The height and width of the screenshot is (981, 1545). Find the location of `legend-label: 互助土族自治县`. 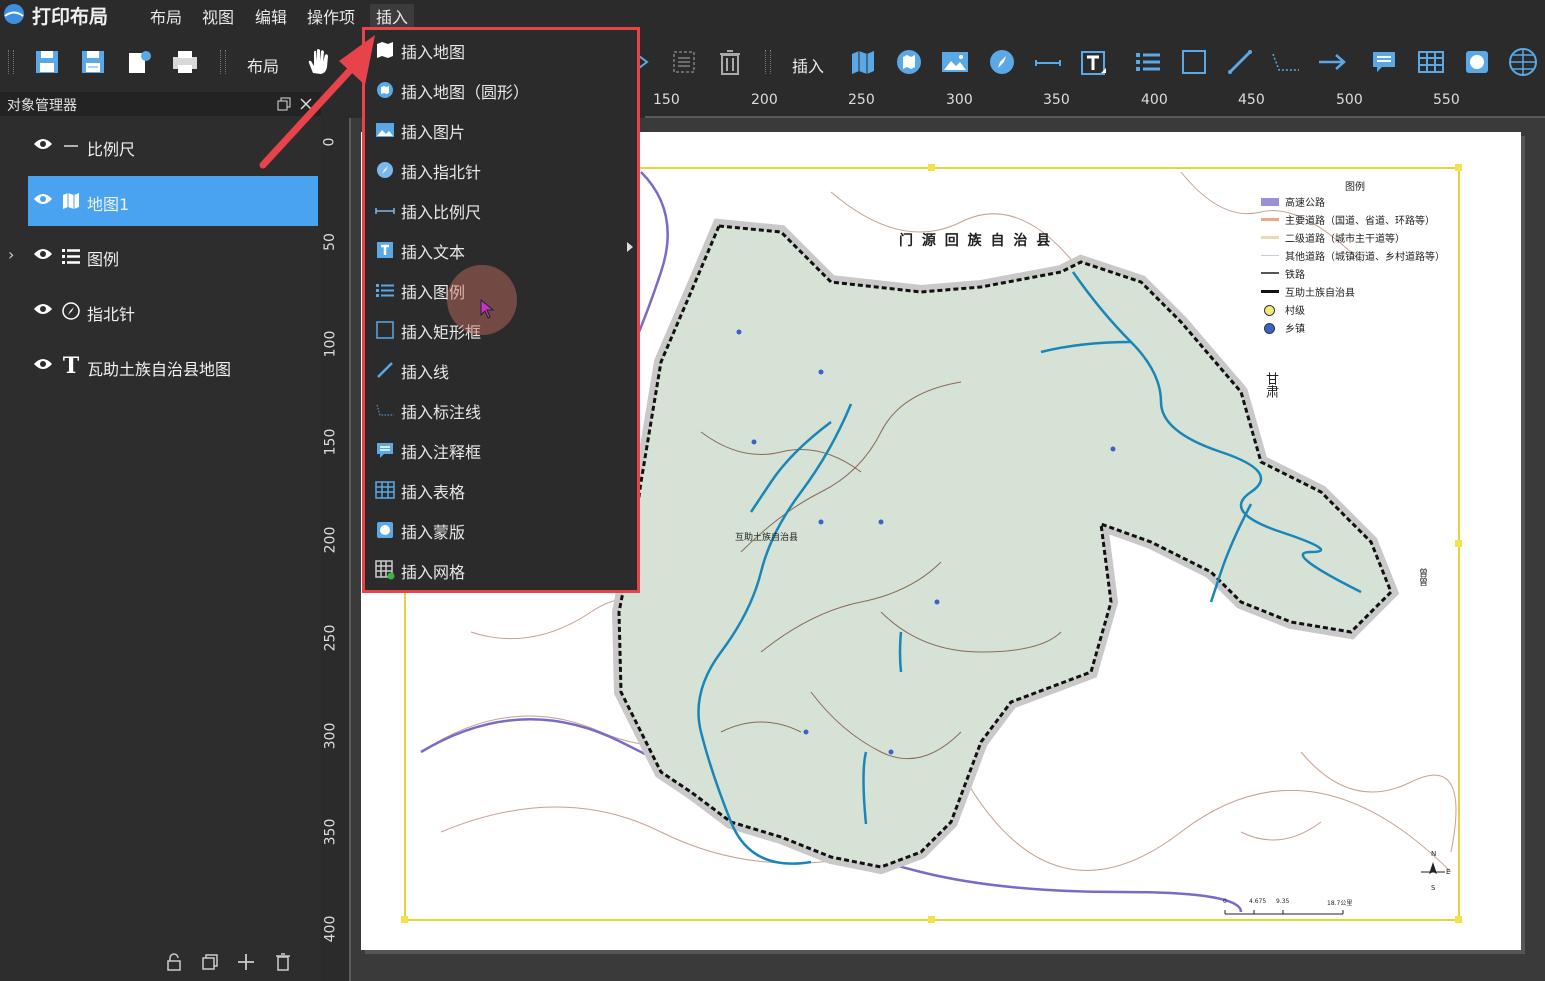

legend-label: 互助土族自治县 is located at coordinates (1320, 293).